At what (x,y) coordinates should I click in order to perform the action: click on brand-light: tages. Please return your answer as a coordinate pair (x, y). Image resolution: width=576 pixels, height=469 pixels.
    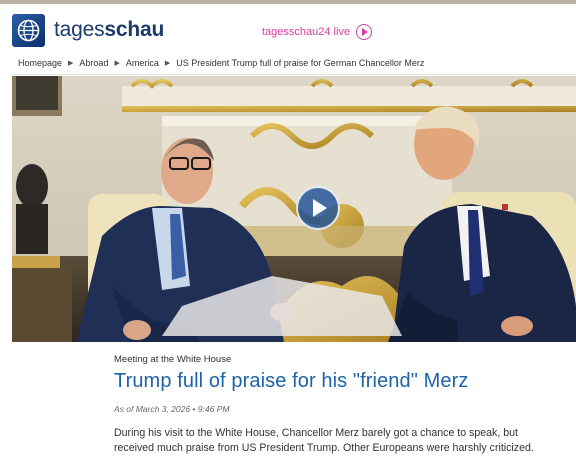
    Looking at the image, I should click on (79, 29).